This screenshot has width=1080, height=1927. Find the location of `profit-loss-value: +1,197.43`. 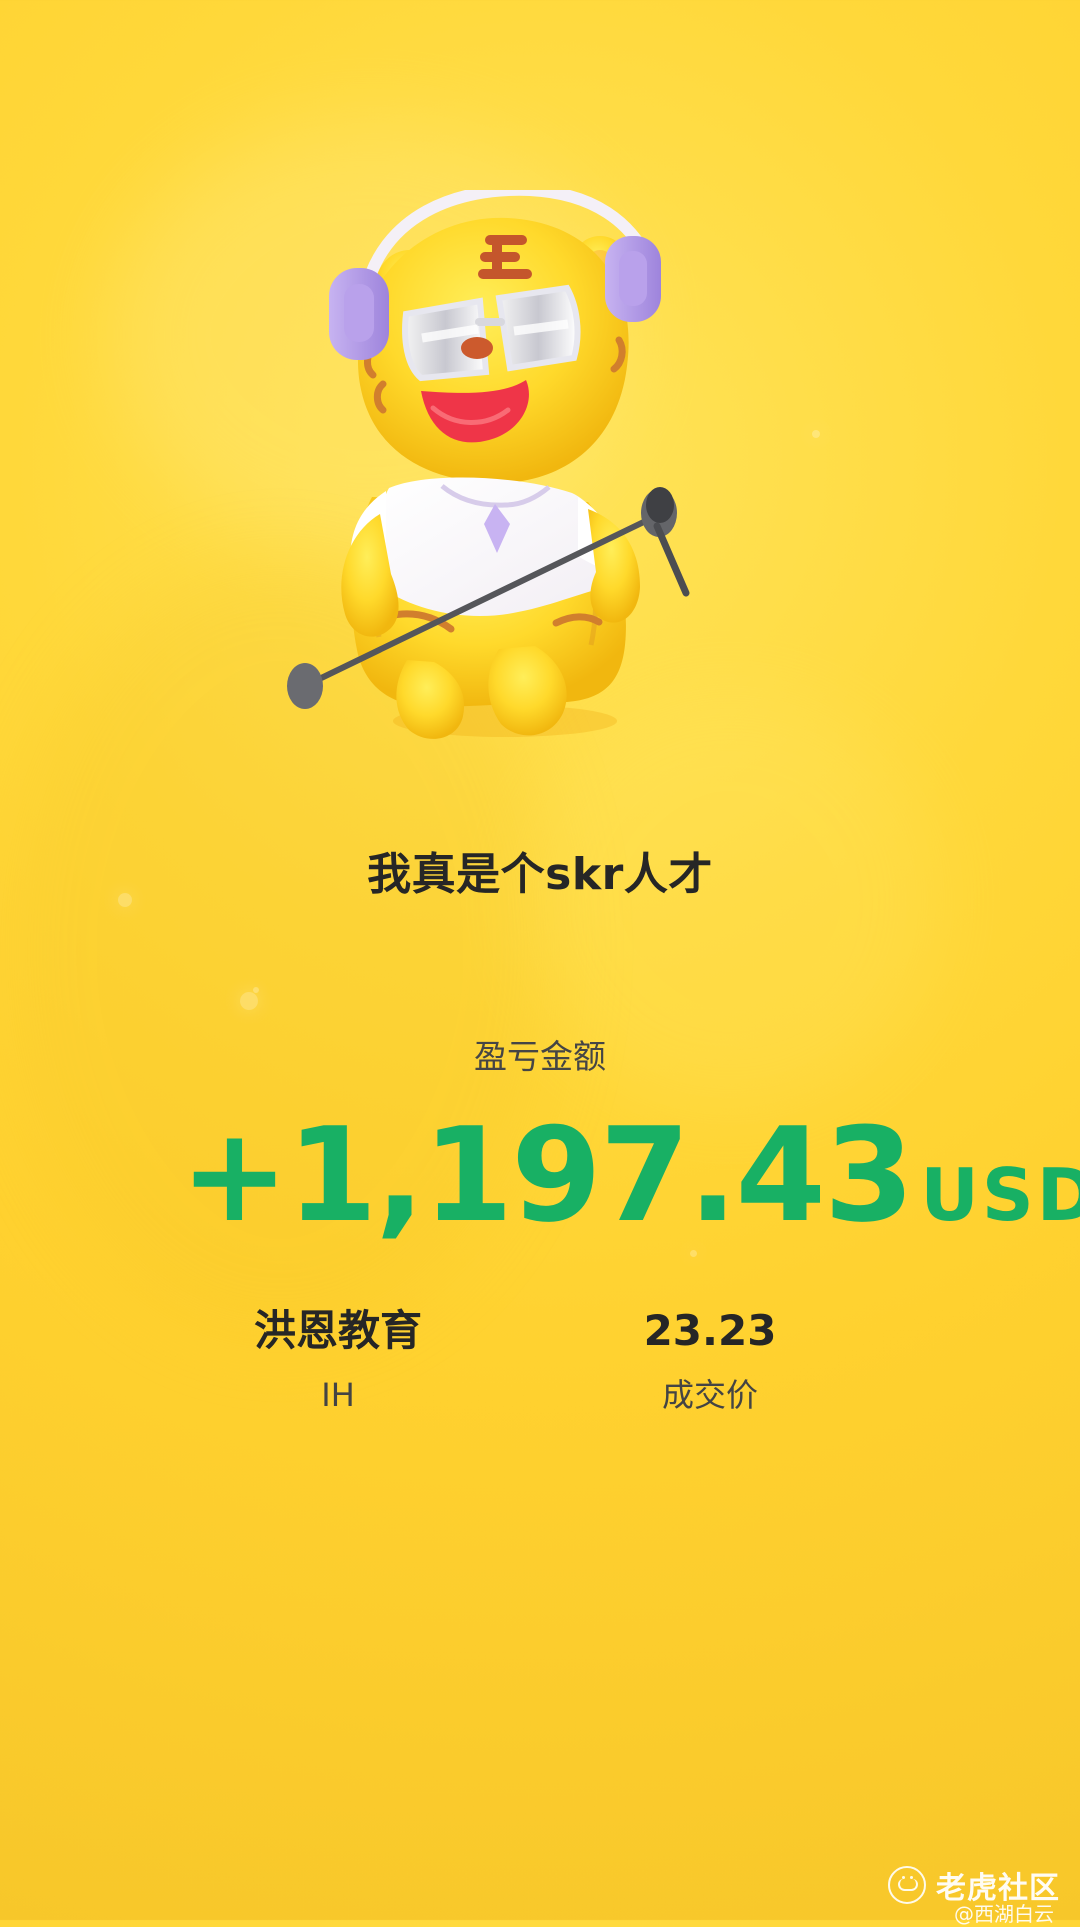

profit-loss-value: +1,197.43 is located at coordinates (547, 1175).